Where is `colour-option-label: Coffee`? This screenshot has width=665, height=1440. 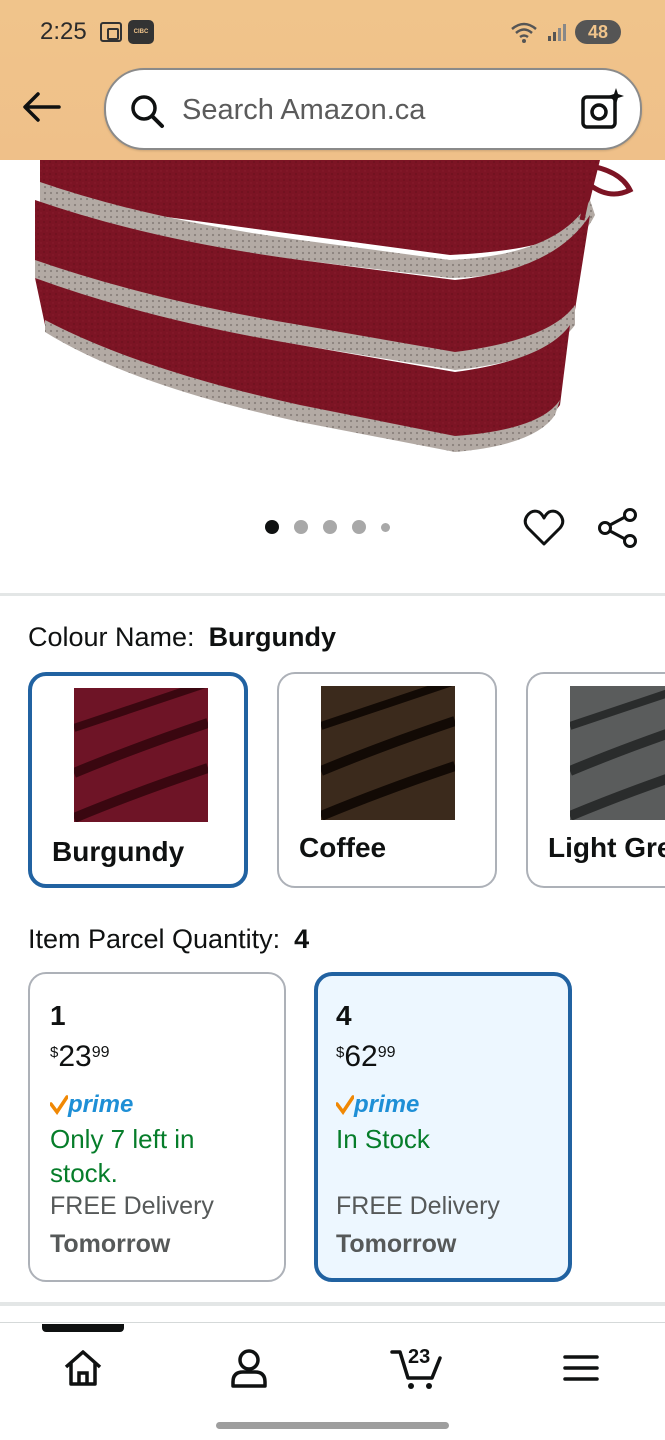 colour-option-label: Coffee is located at coordinates (343, 847).